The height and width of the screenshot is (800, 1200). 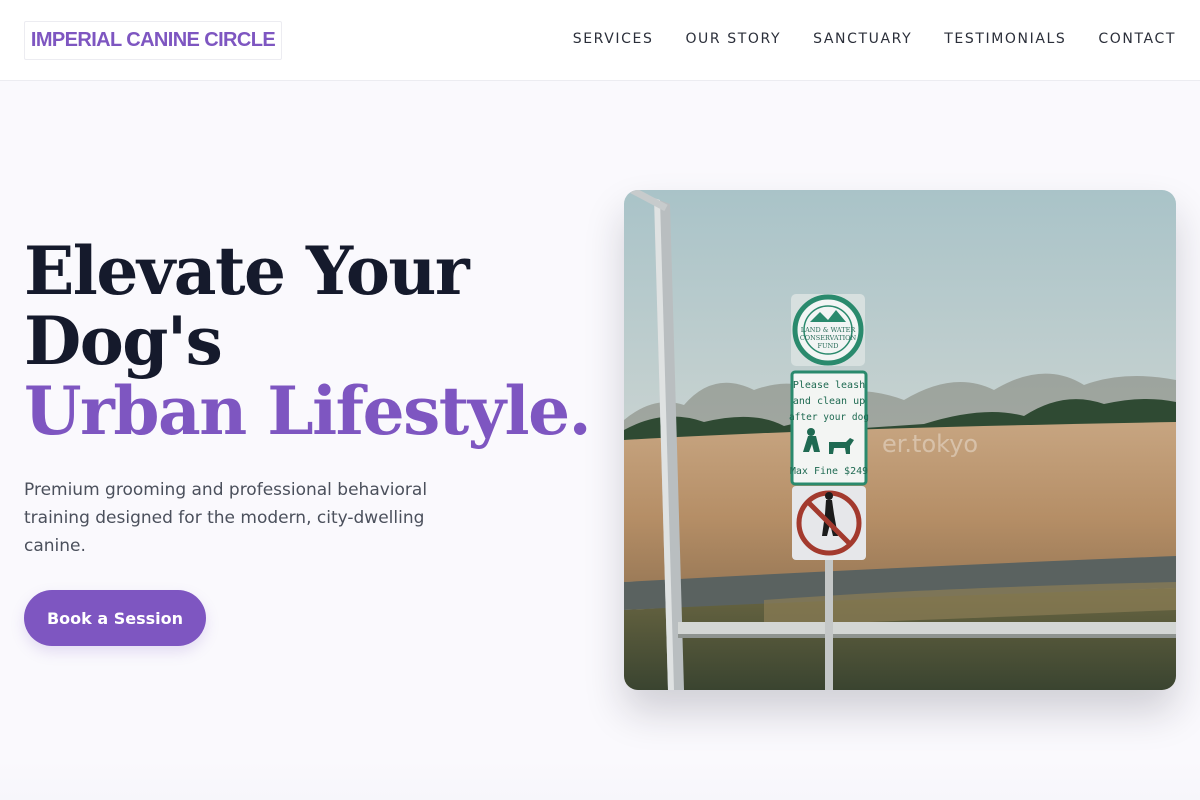 What do you see at coordinates (829, 471) in the screenshot?
I see `sign-middle-text-4: Max Fine $249` at bounding box center [829, 471].